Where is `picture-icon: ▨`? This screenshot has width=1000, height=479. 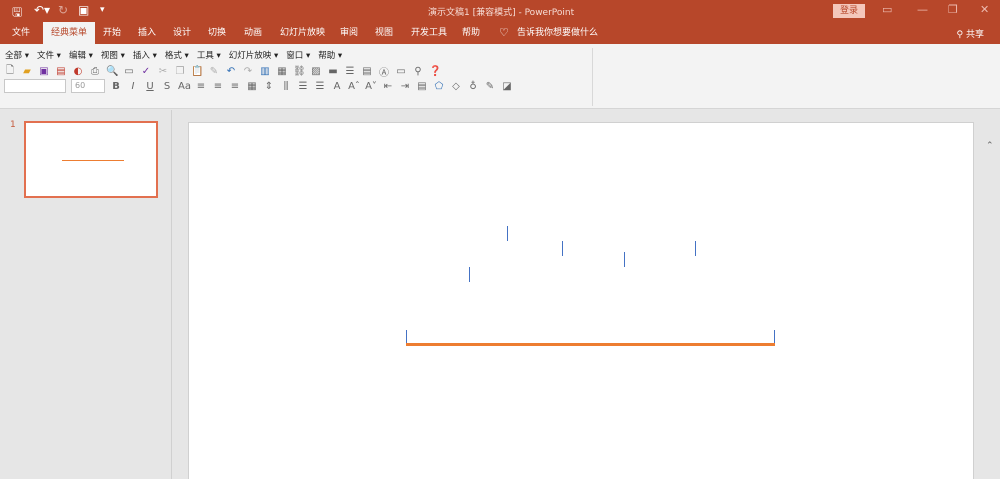 picture-icon: ▨ is located at coordinates (316, 71).